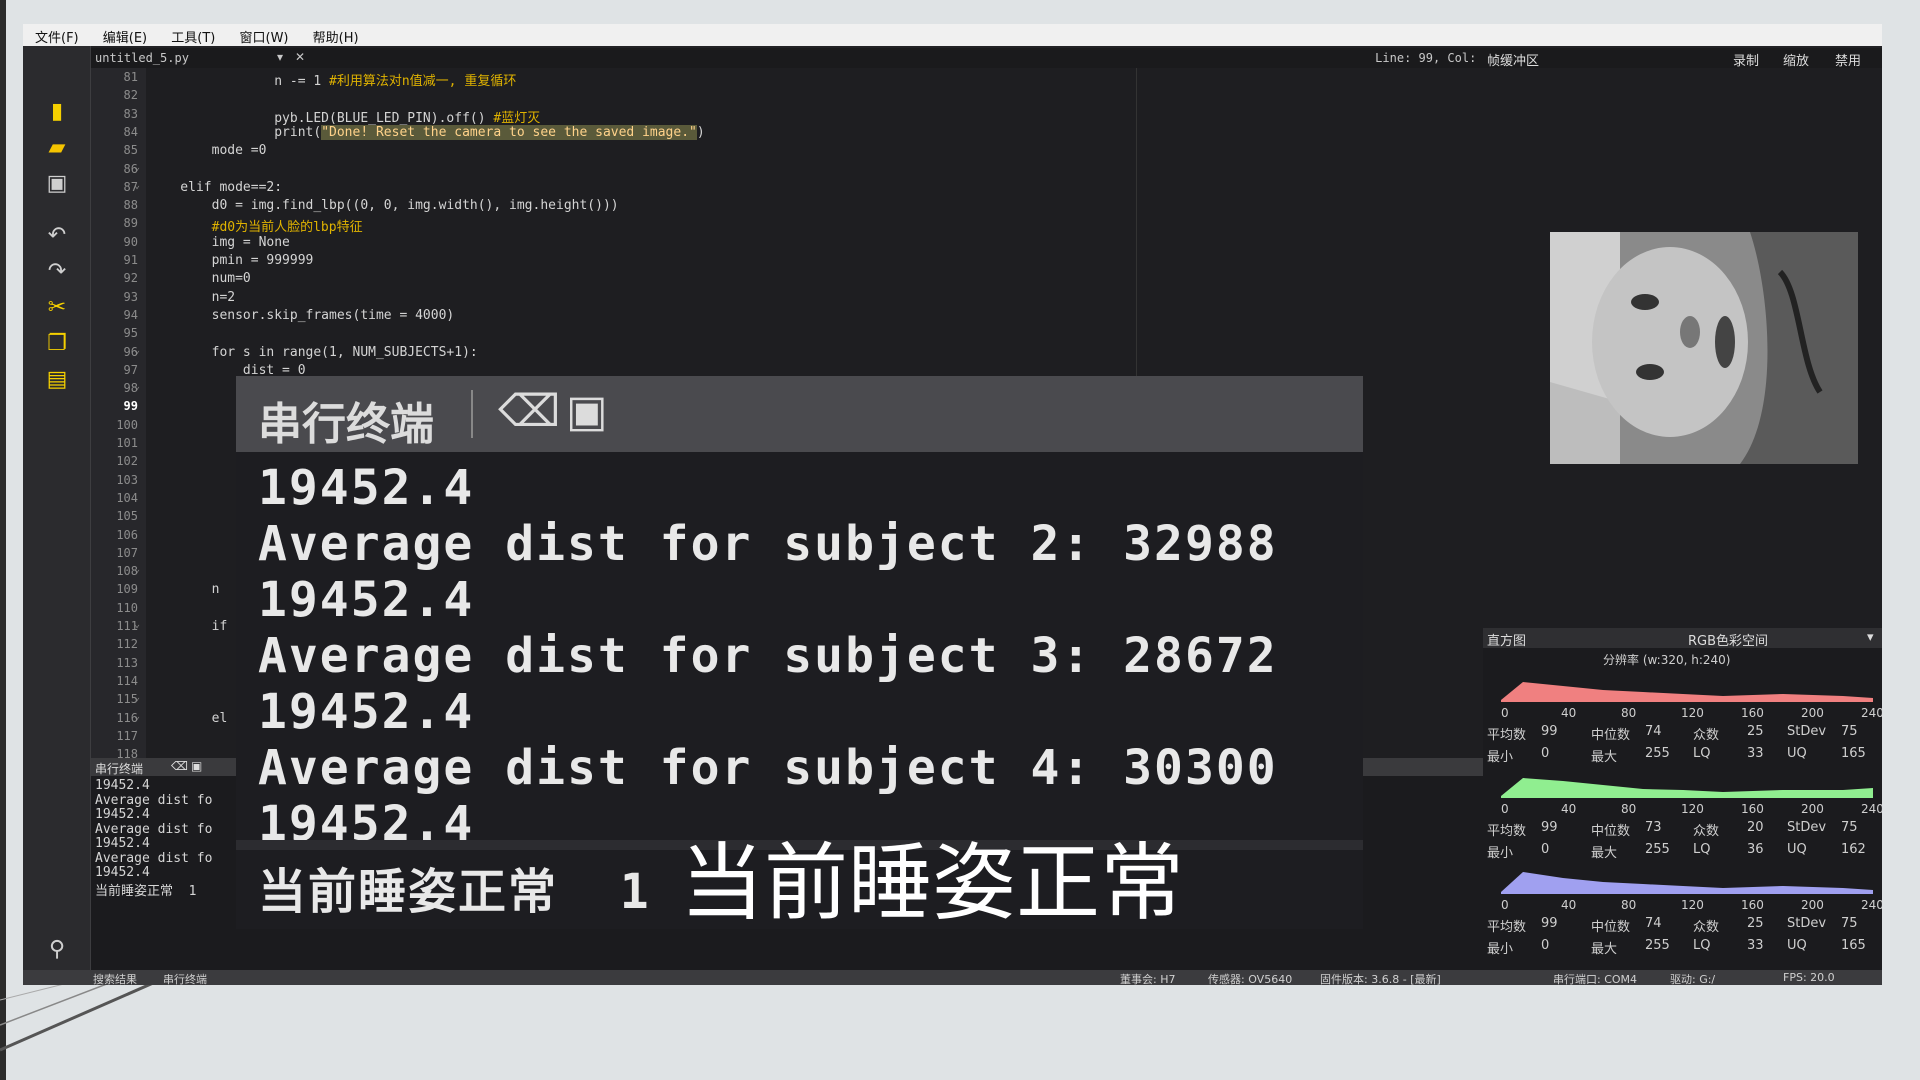 This screenshot has width=1920, height=1080. I want to click on code-line: sensor.skip_frames(time = 4000), so click(302, 315).